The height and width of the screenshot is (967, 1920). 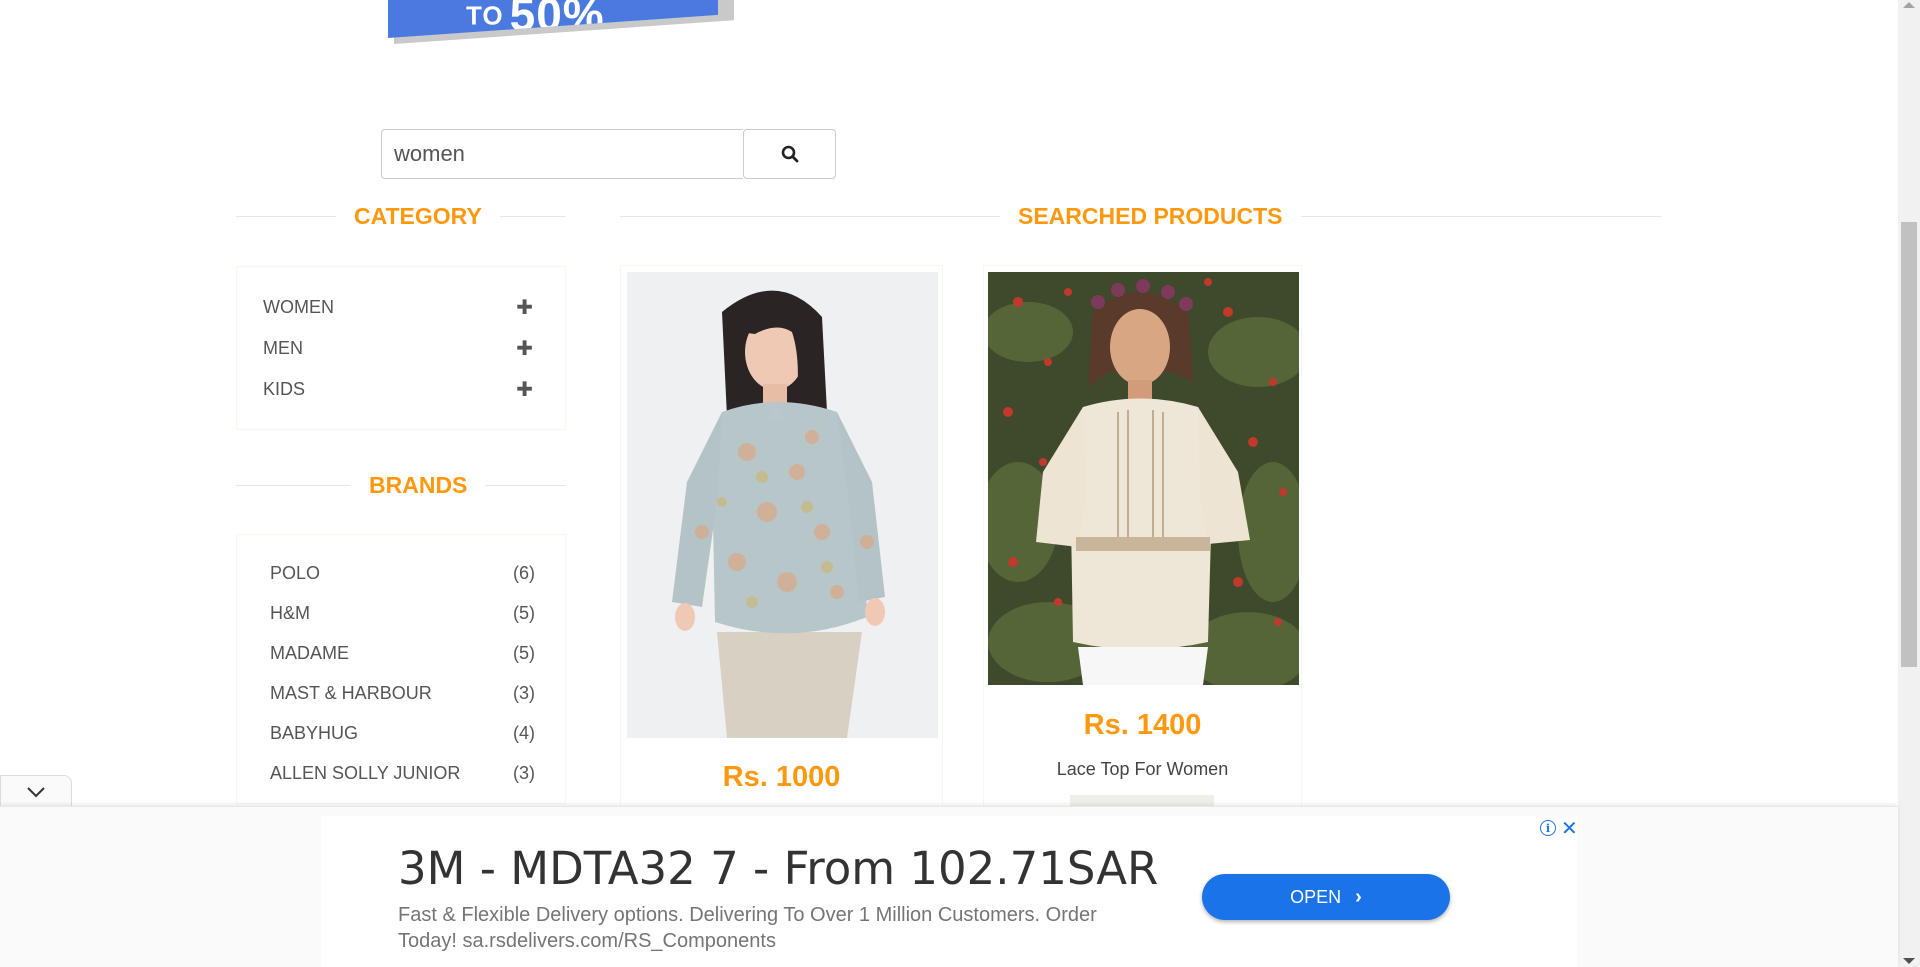 I want to click on brand-name: MAST & HARBOUR, so click(x=351, y=692).